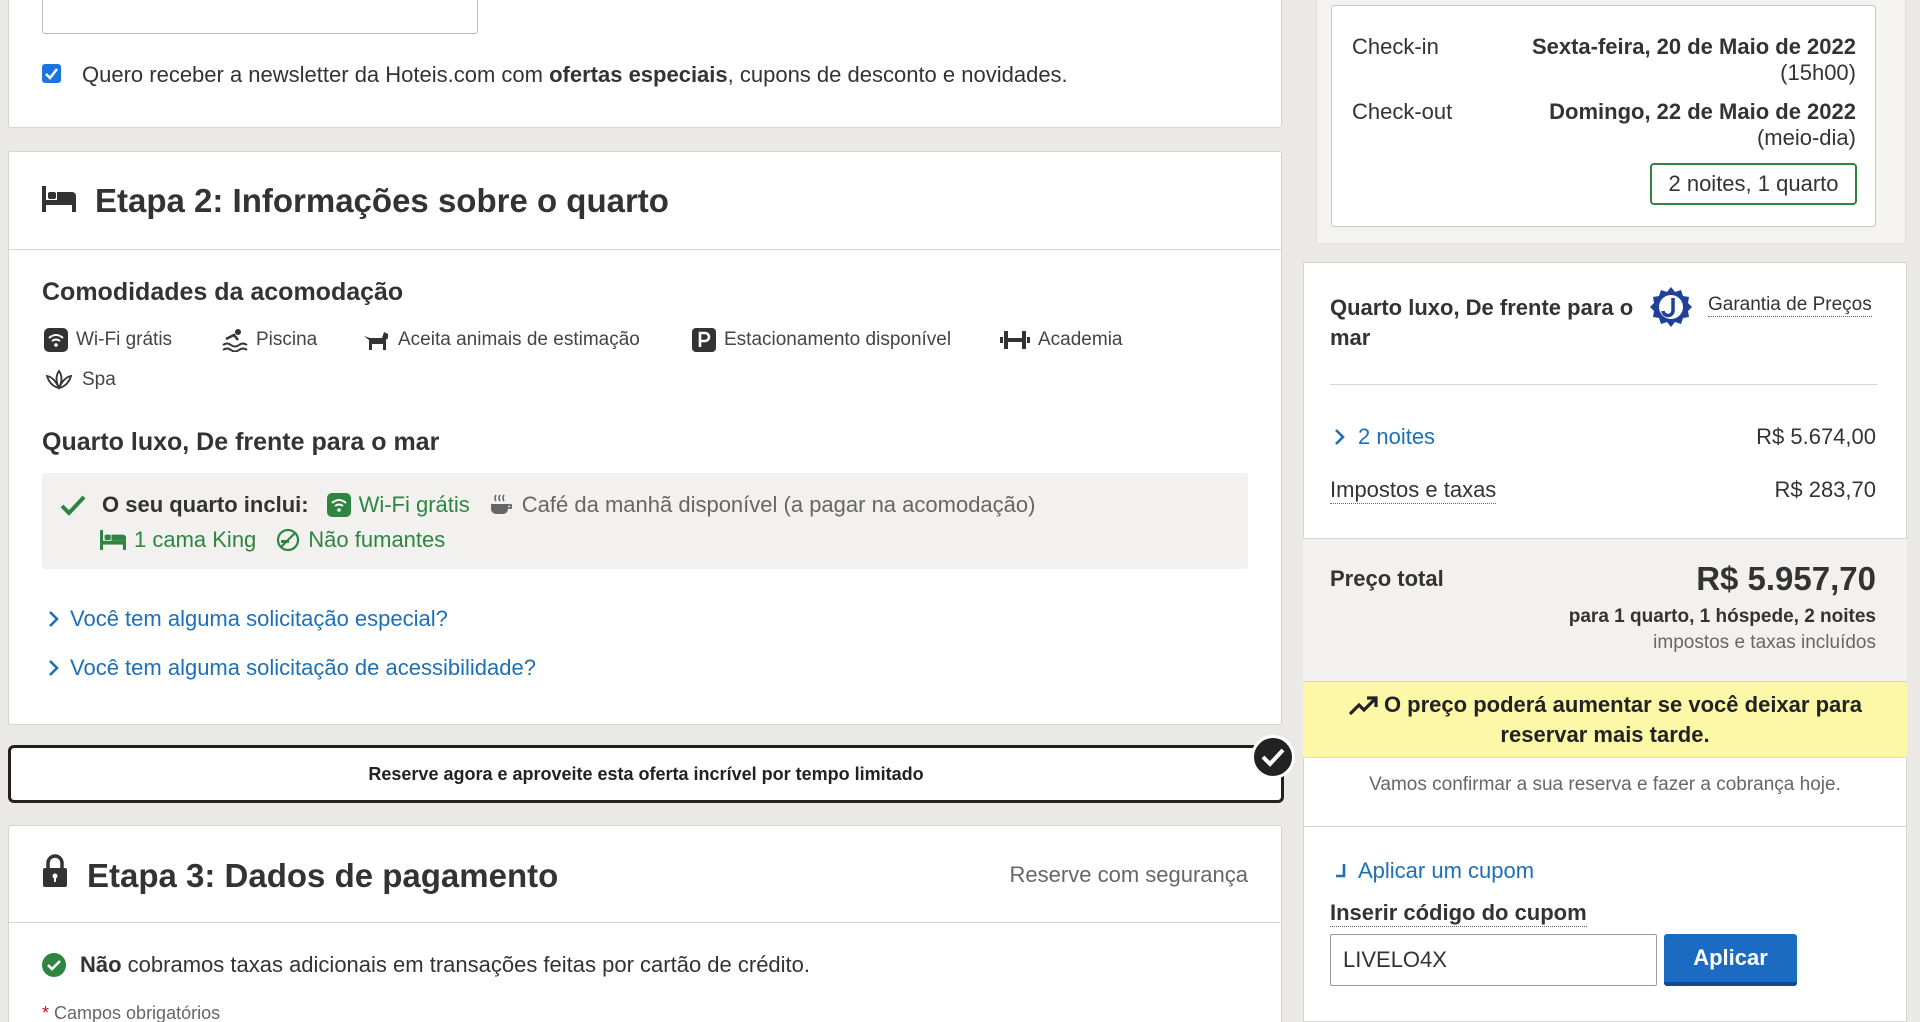 The width and height of the screenshot is (1920, 1022). What do you see at coordinates (638, 74) in the screenshot?
I see `newsletter-text-bold: ofertas especiais` at bounding box center [638, 74].